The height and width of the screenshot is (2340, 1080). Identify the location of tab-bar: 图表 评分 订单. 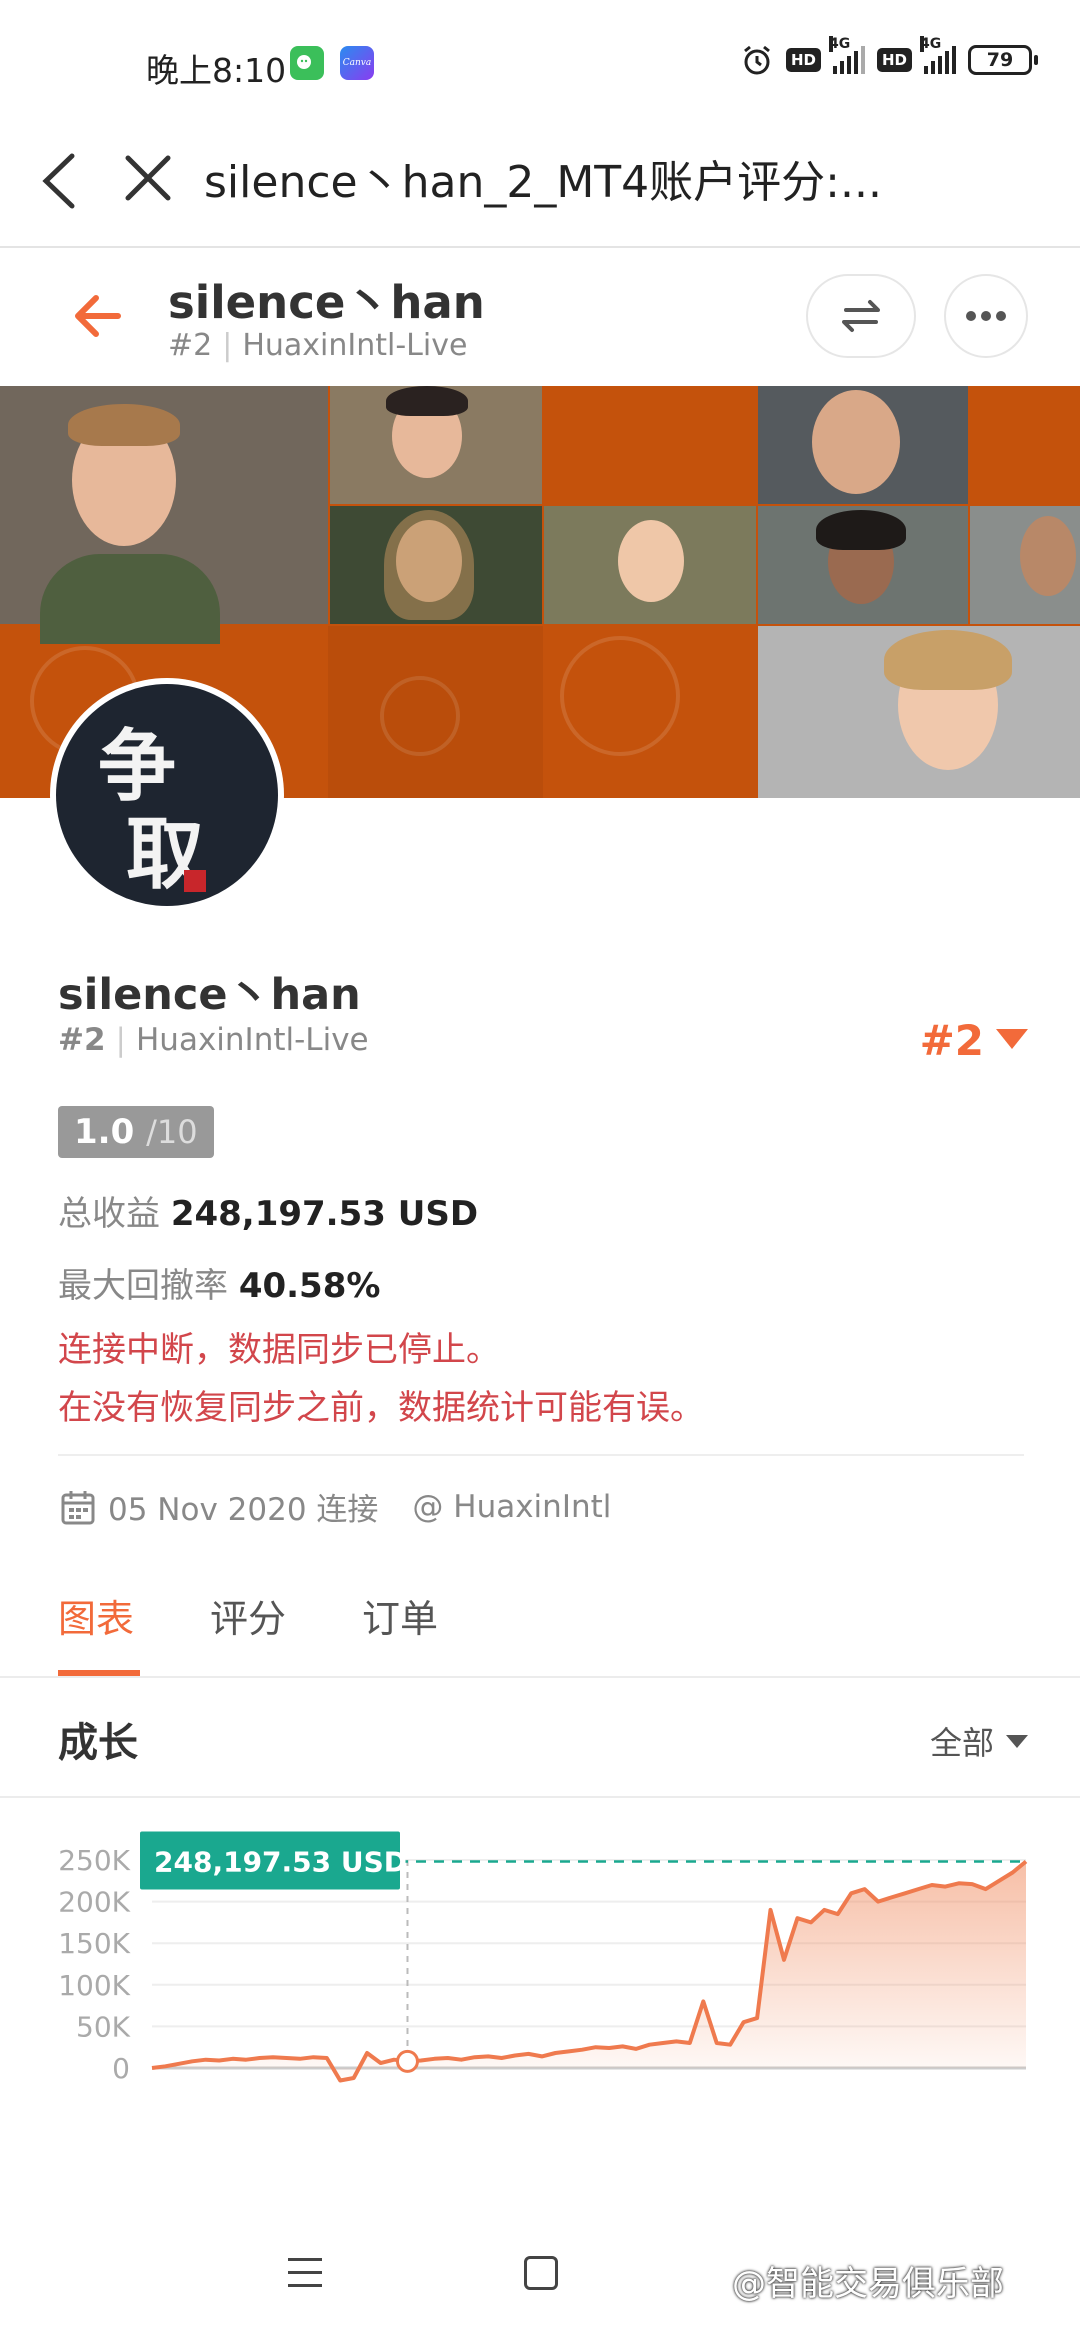
(540, 1625).